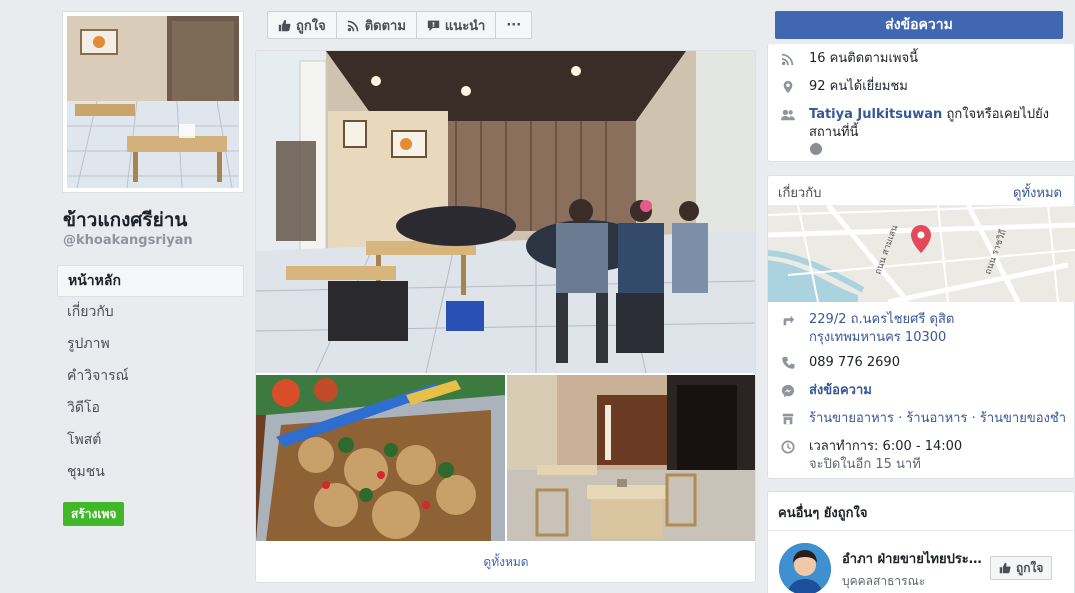 This screenshot has width=1075, height=593. Describe the element at coordinates (788, 87) in the screenshot. I see `map-pin-icon` at that location.